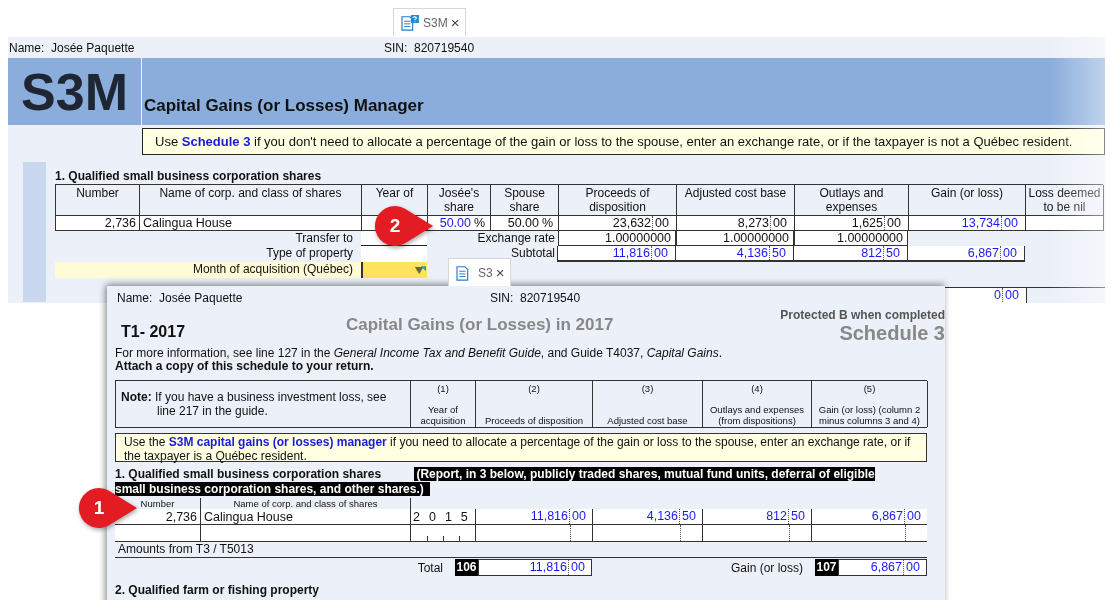 This screenshot has width=1111, height=600. I want to click on input-field, so click(394, 254).